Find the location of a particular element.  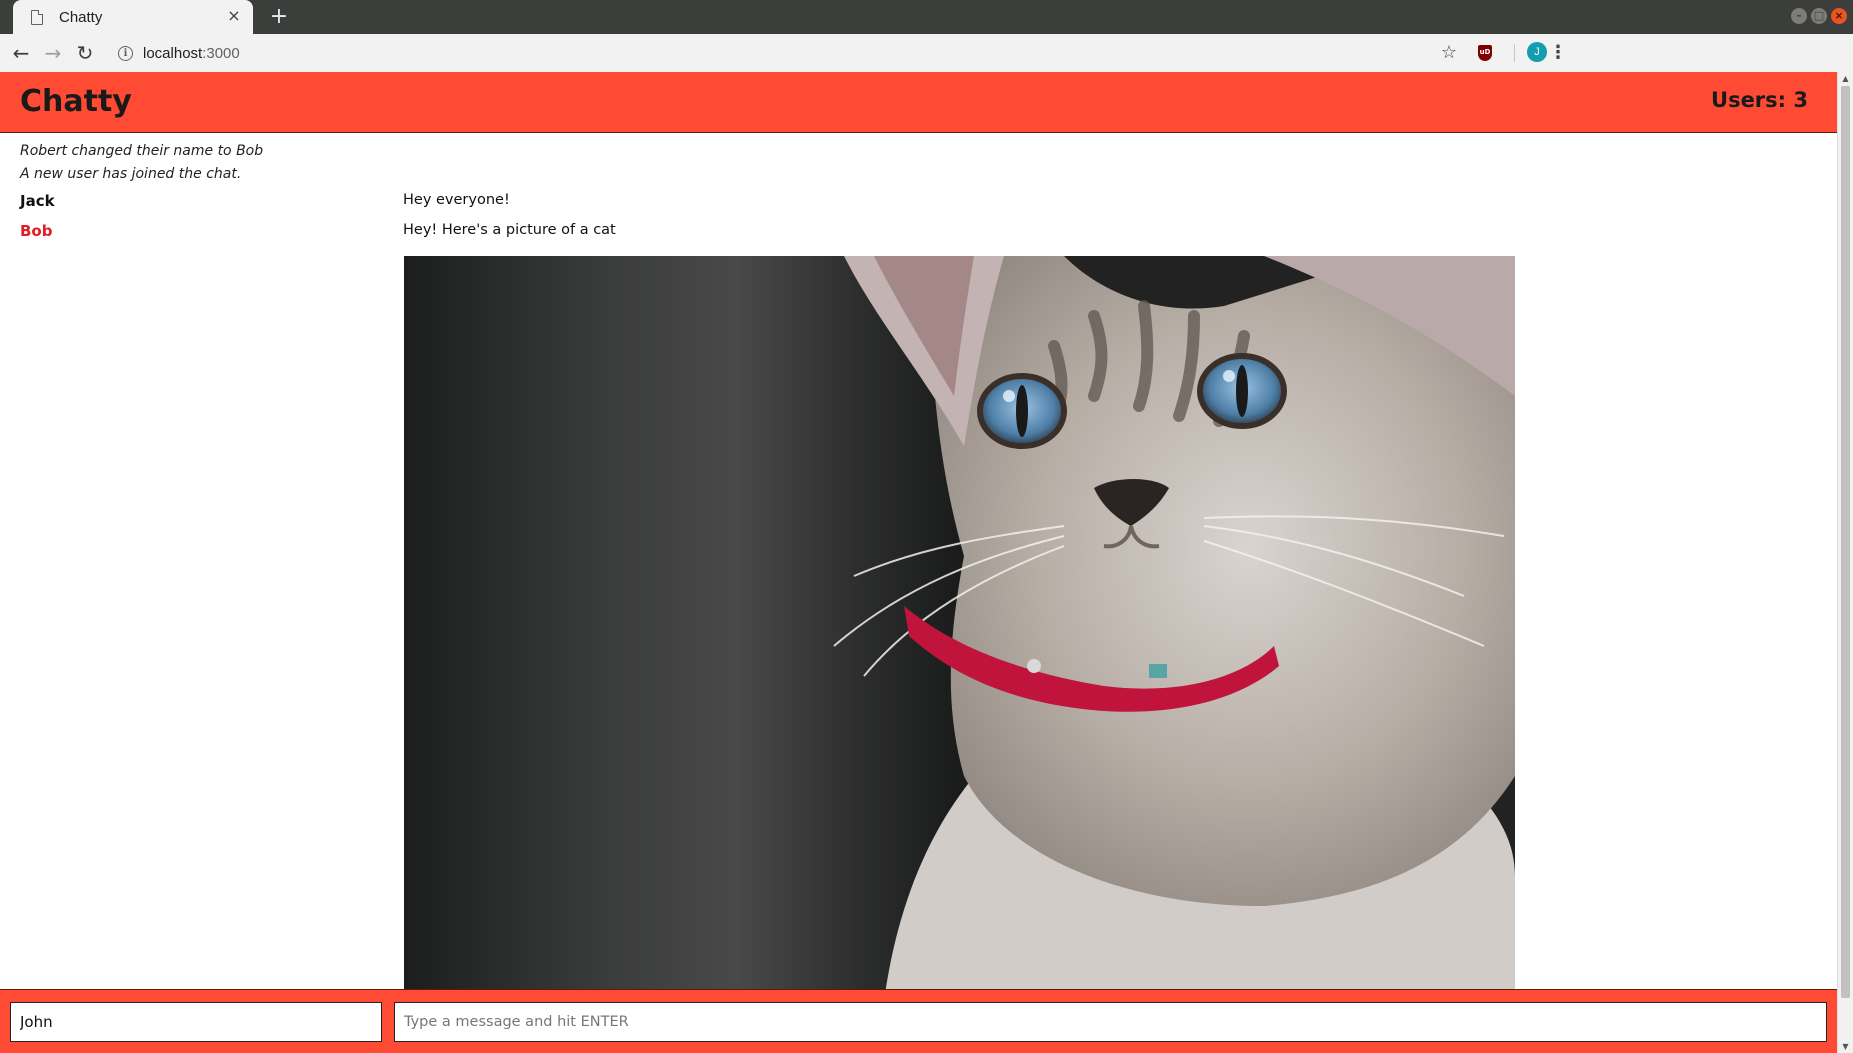

maximize-icon: □ is located at coordinates (1819, 16).